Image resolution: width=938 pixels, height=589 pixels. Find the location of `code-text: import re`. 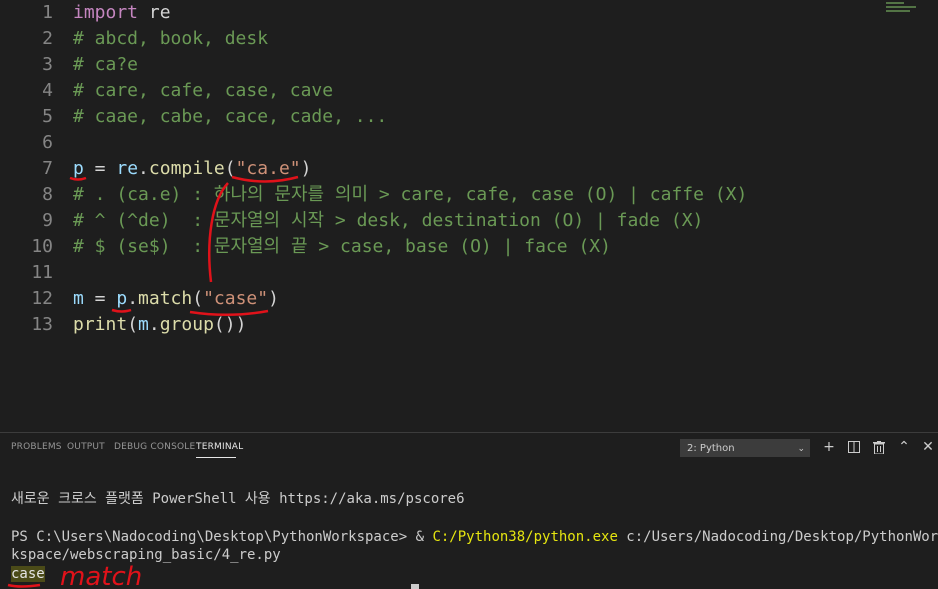

code-text: import re is located at coordinates (122, 13).